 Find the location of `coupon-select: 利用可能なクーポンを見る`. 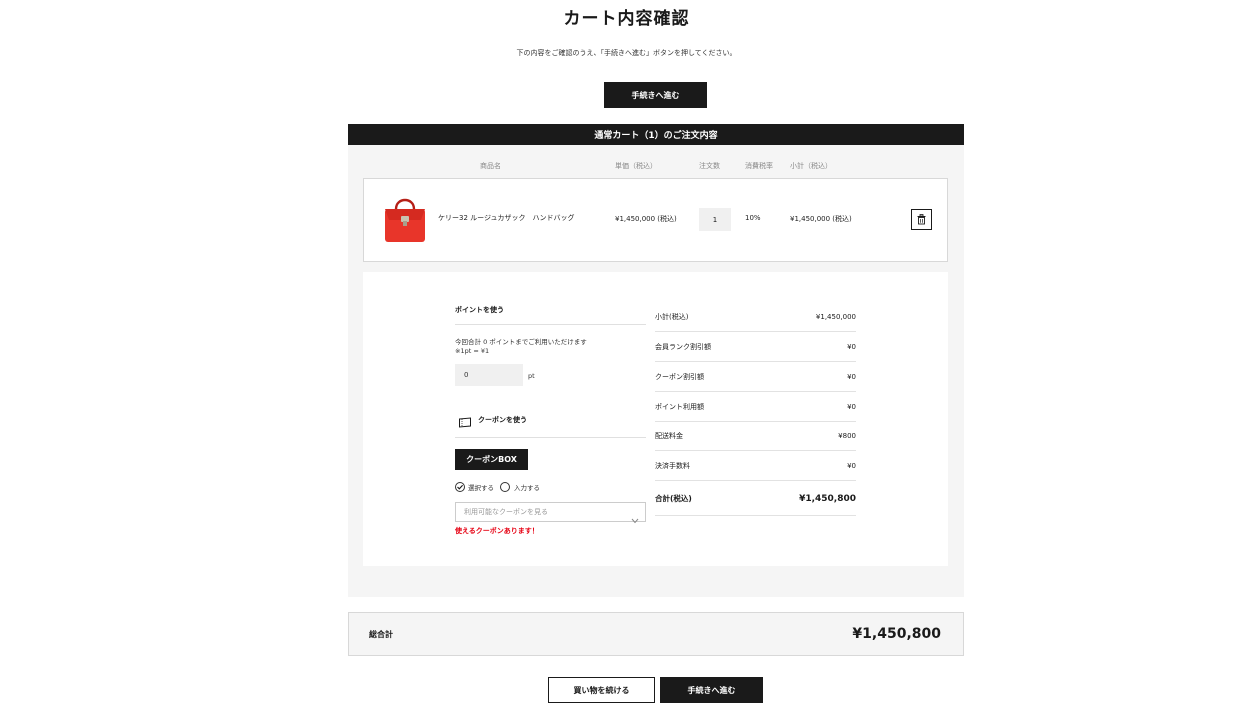

coupon-select: 利用可能なクーポンを見る is located at coordinates (550, 512).